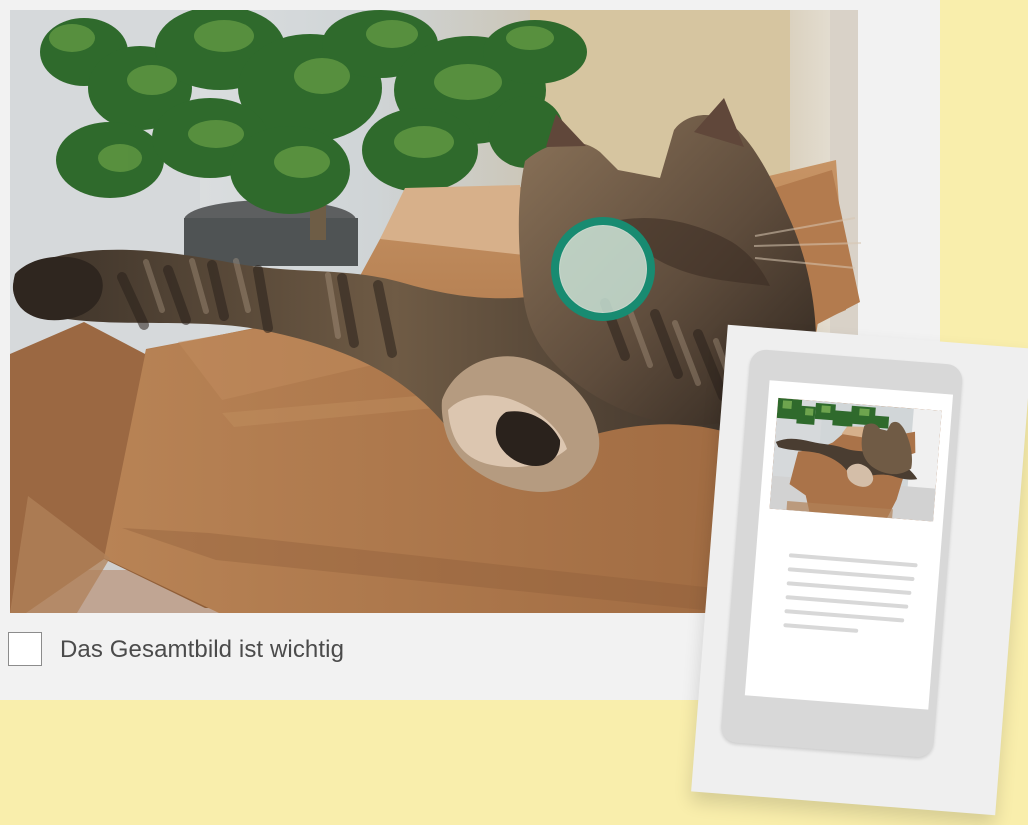 The image size is (1028, 825). I want to click on important-image-option: Das Gesamtbild ist wichtig, so click(176, 649).